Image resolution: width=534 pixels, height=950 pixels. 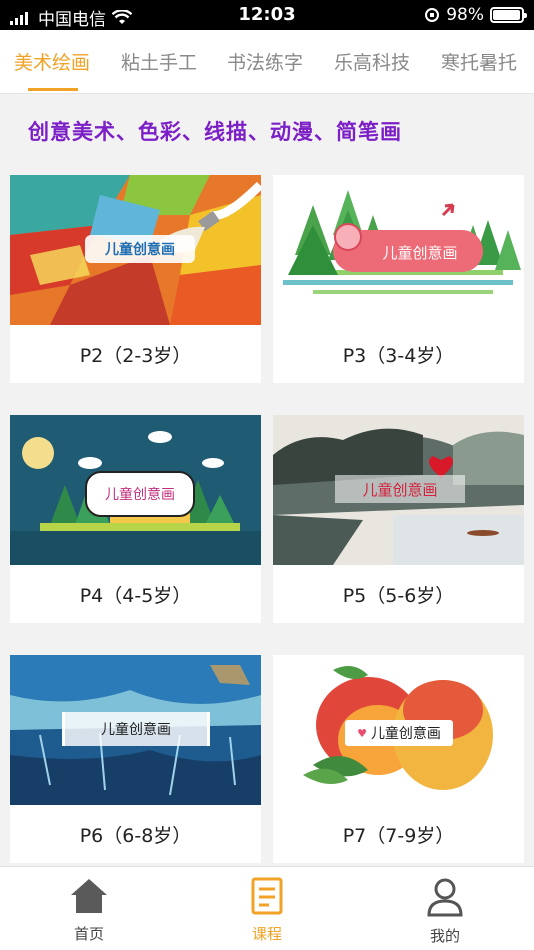 I want to click on course-thumbnail: ♥ 儿童创意画, so click(x=398, y=730).